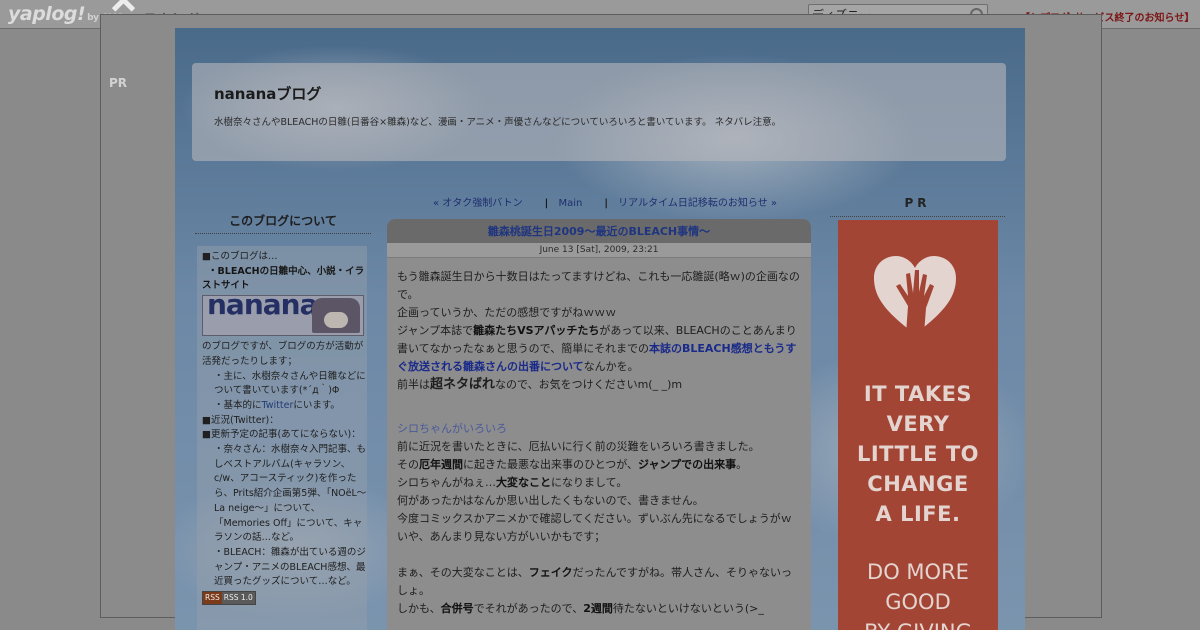 The width and height of the screenshot is (1200, 630). What do you see at coordinates (570, 203) in the screenshot?
I see `main-link: Main` at bounding box center [570, 203].